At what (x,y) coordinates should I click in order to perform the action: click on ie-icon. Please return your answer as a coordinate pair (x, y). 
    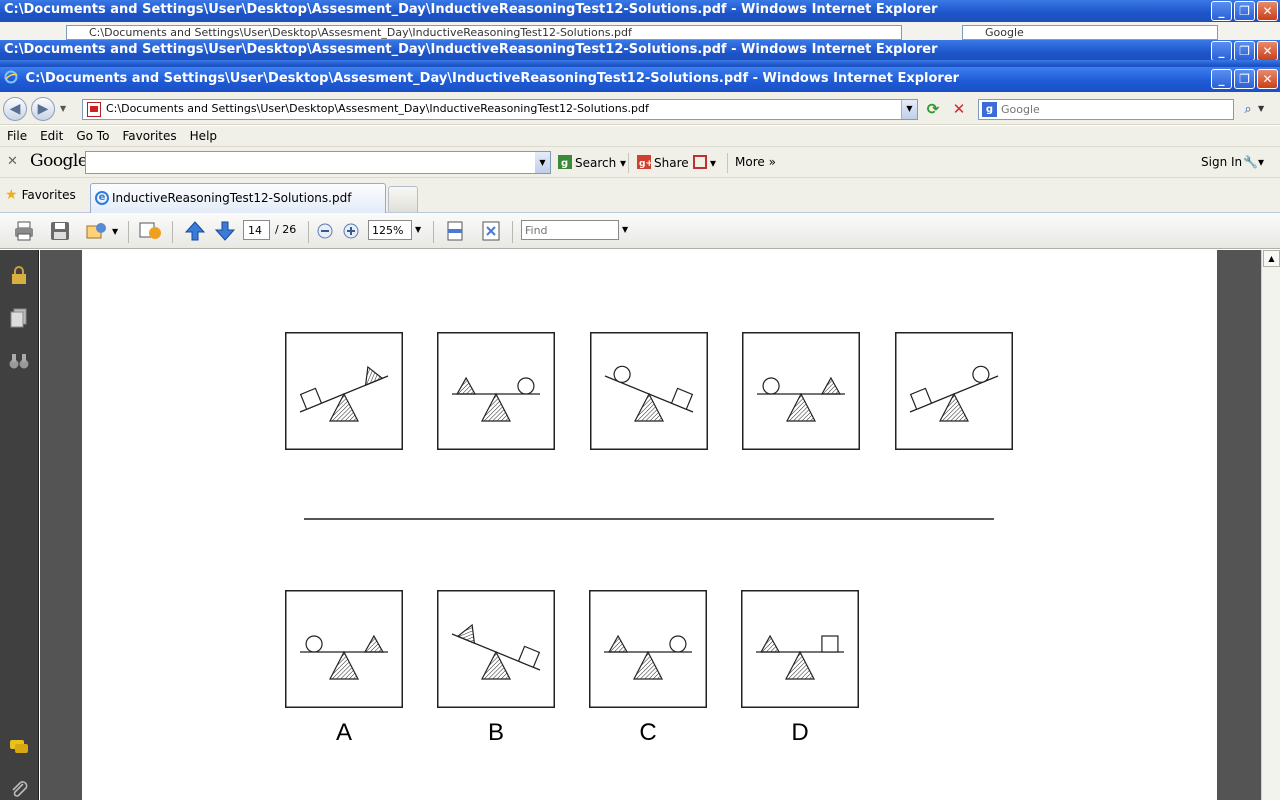
    Looking at the image, I should click on (11, 77).